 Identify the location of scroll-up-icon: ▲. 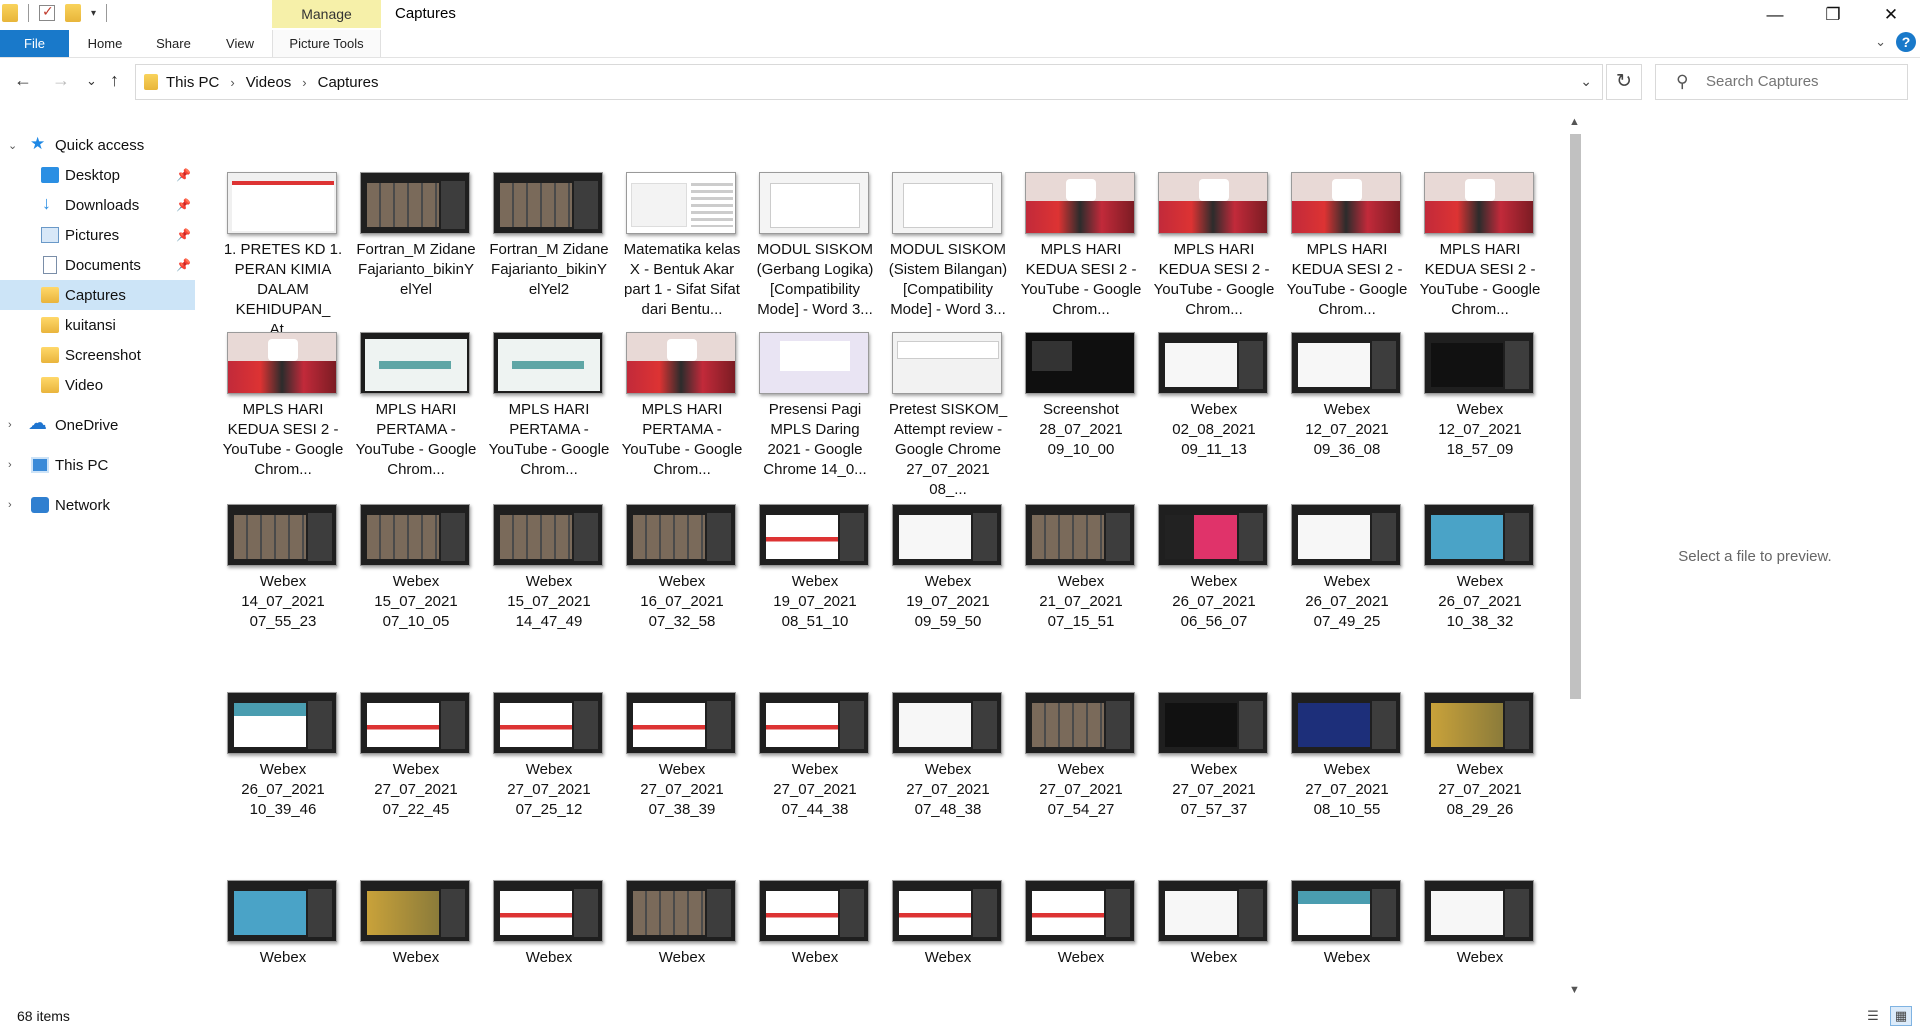
(1574, 122).